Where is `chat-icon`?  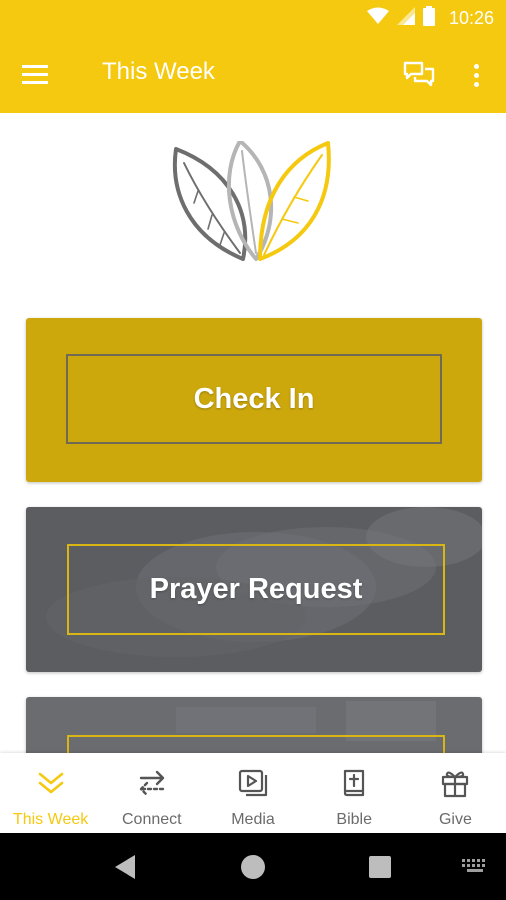 chat-icon is located at coordinates (419, 75).